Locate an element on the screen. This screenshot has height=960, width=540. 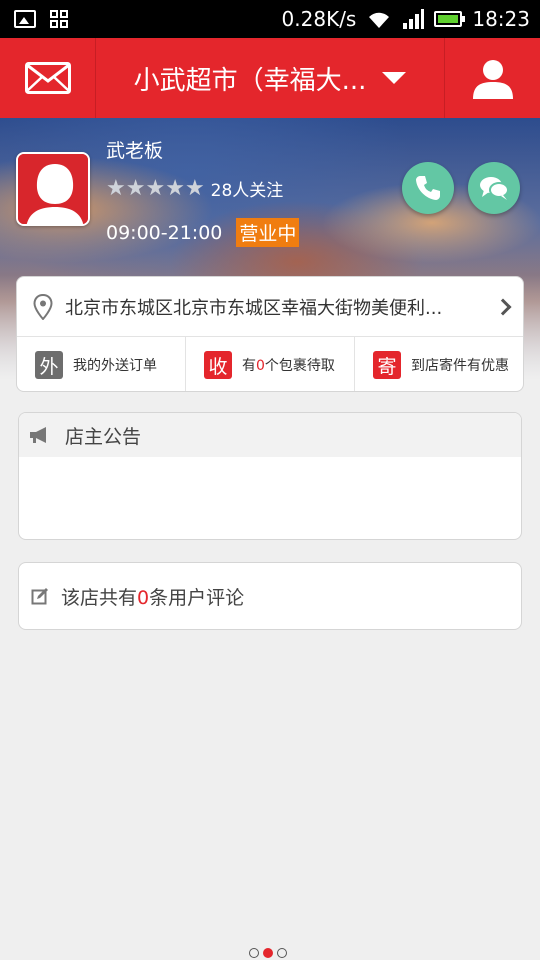
signal-icon is located at coordinates (414, 19).